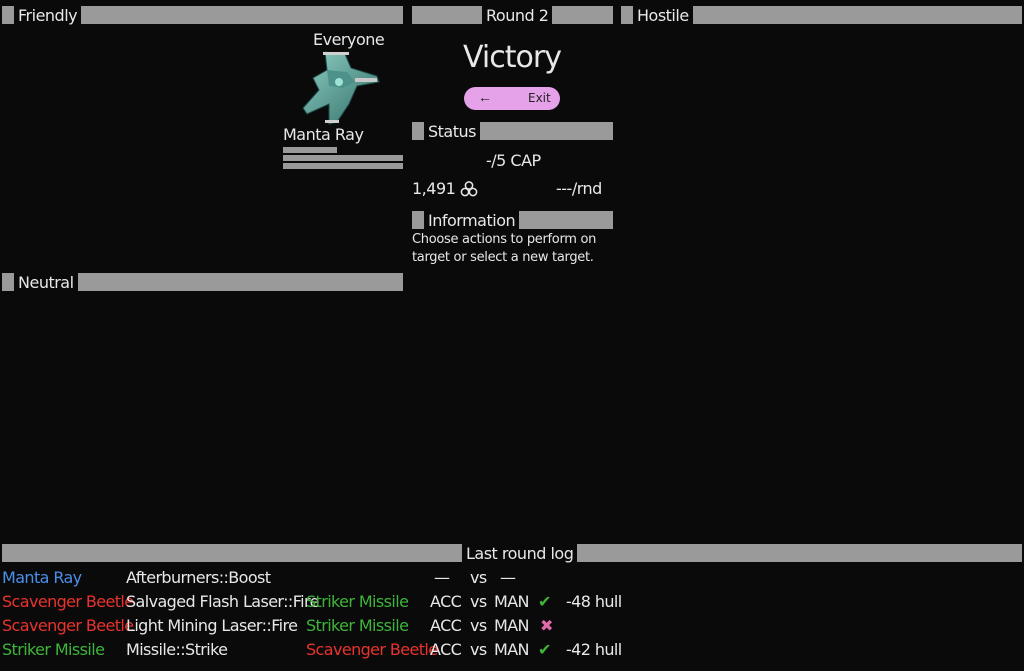 The image size is (1024, 671). Describe the element at coordinates (202, 15) in the screenshot. I see `friendly-header: Friendly` at that location.